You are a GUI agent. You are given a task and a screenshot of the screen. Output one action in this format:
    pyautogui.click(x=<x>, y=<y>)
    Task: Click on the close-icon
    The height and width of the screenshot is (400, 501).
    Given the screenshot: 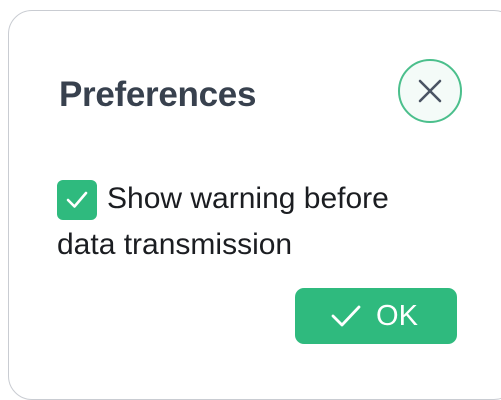 What is the action you would take?
    pyautogui.click(x=430, y=91)
    